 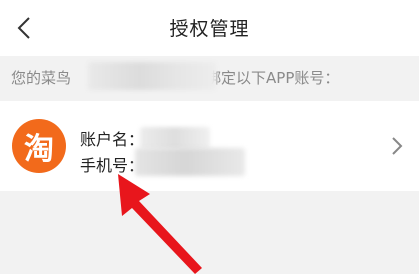 What do you see at coordinates (41, 78) in the screenshot?
I see `notice-prefix: 您的菜鸟` at bounding box center [41, 78].